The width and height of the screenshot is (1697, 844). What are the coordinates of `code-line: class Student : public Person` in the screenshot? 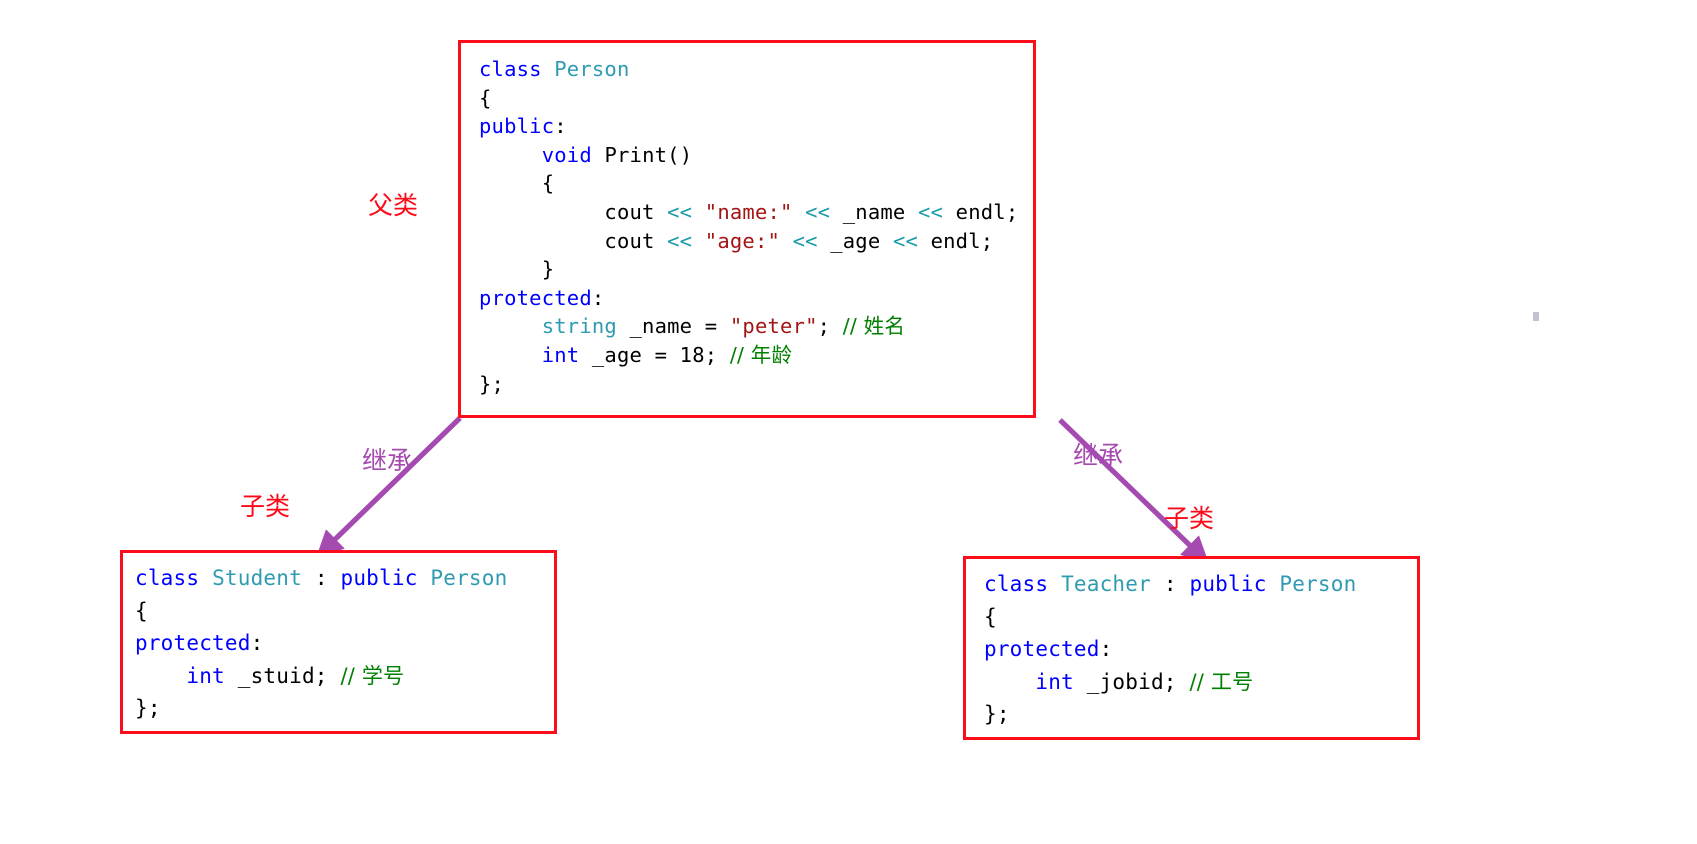 It's located at (344, 578).